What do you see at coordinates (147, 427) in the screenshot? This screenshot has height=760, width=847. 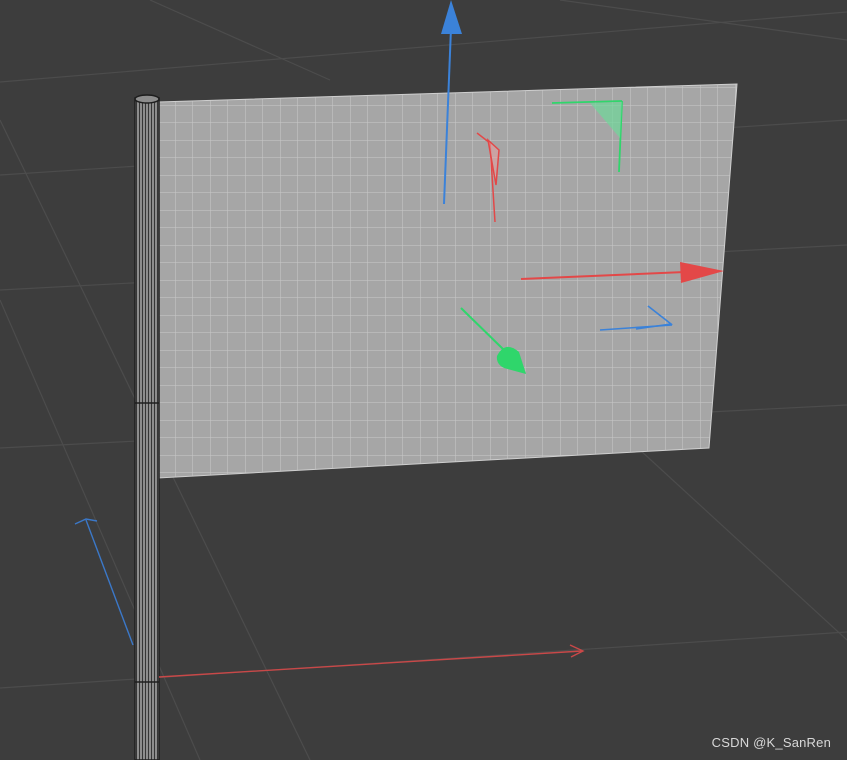 I see `flag-pole` at bounding box center [147, 427].